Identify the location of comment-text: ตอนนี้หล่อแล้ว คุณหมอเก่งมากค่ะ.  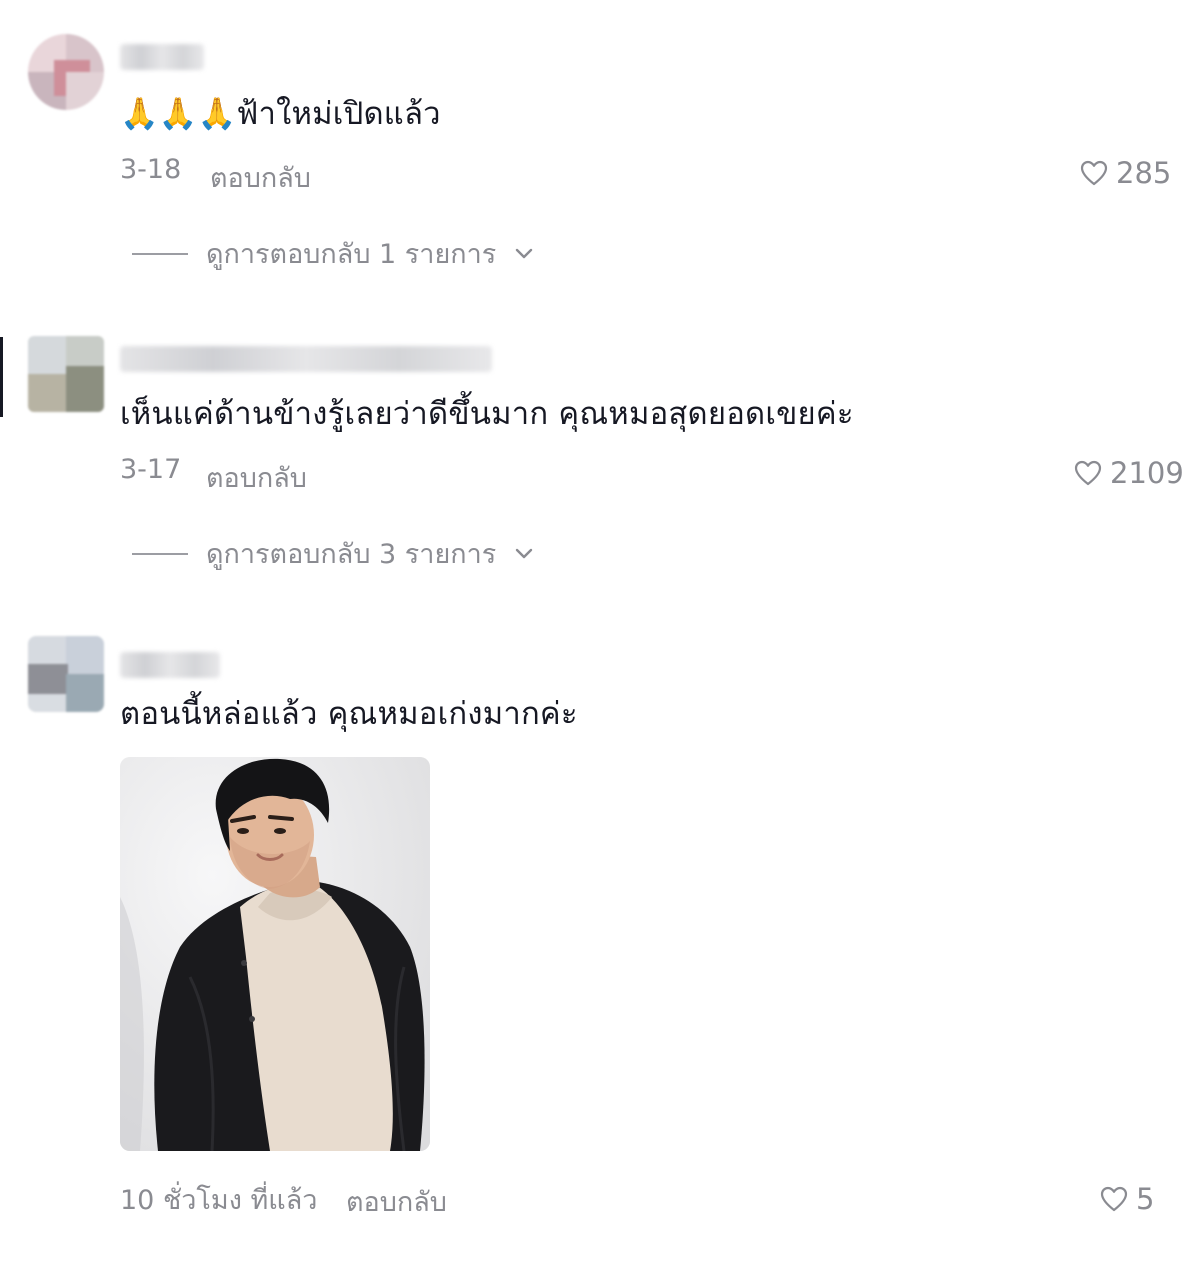
(349, 714).